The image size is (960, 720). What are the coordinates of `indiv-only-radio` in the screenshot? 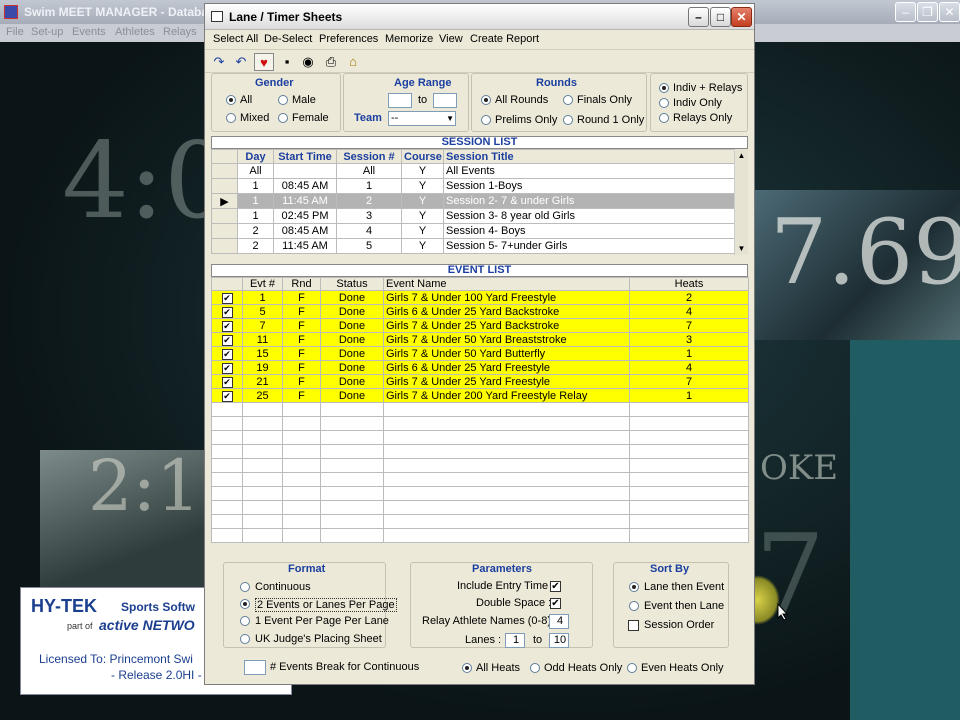 It's located at (664, 103).